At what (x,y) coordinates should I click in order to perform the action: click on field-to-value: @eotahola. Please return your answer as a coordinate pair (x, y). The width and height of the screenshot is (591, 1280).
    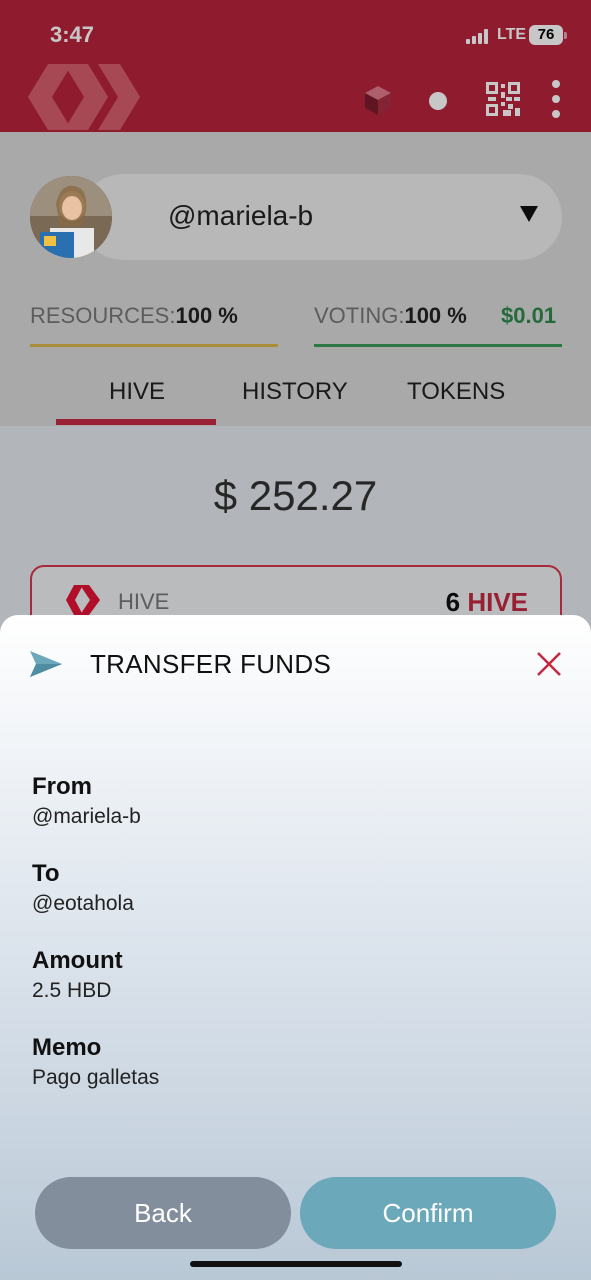
    Looking at the image, I should click on (83, 903).